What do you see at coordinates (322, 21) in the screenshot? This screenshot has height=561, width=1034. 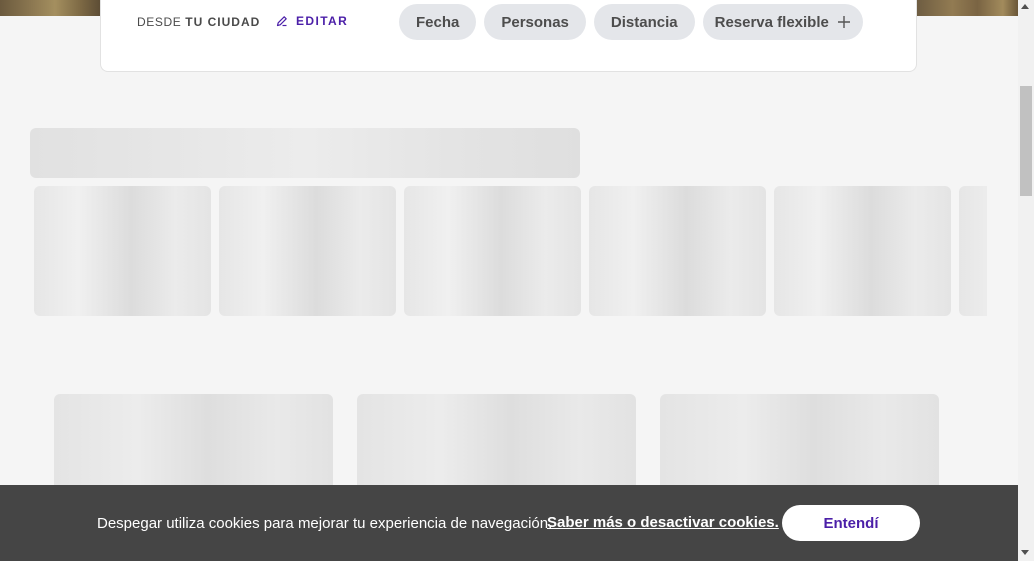 I see `edit-label: EDITAR` at bounding box center [322, 21].